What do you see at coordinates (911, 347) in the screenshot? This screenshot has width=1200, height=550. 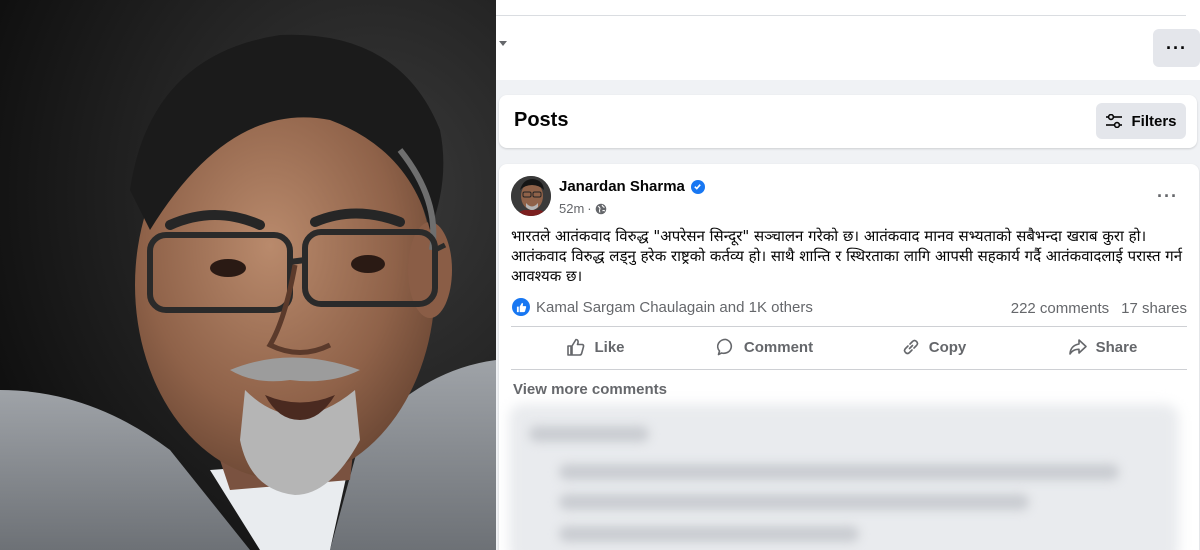 I see `link-icon` at bounding box center [911, 347].